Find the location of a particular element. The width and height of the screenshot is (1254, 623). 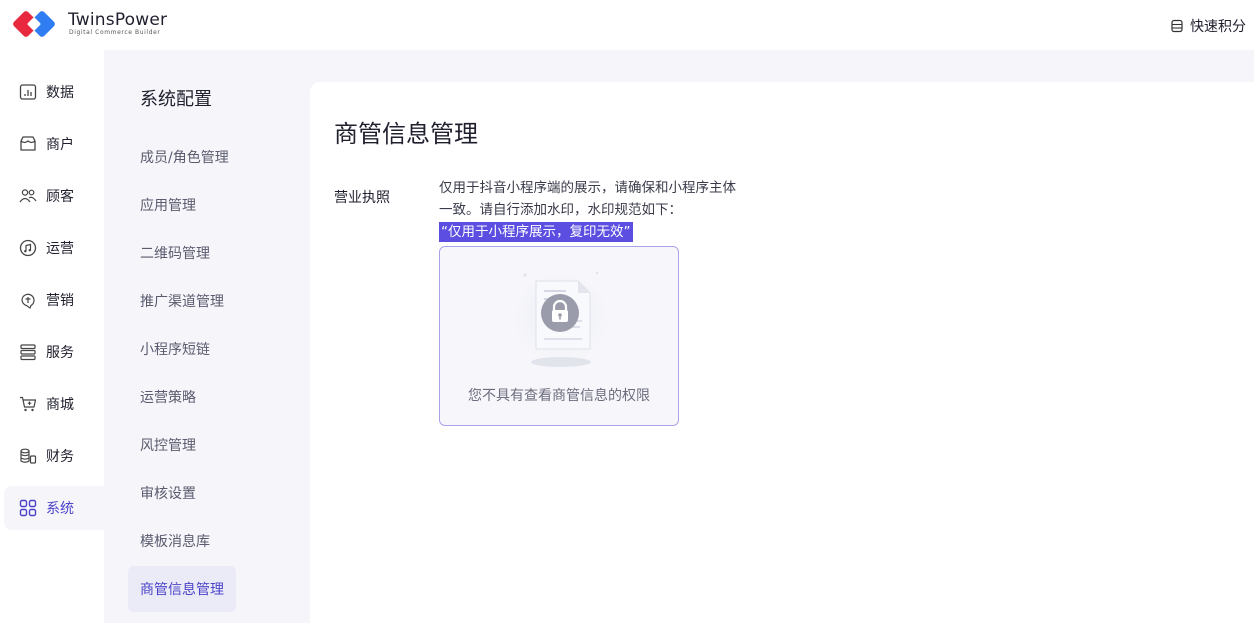

brand-subtitle: Digital Commerce Builder is located at coordinates (115, 32).